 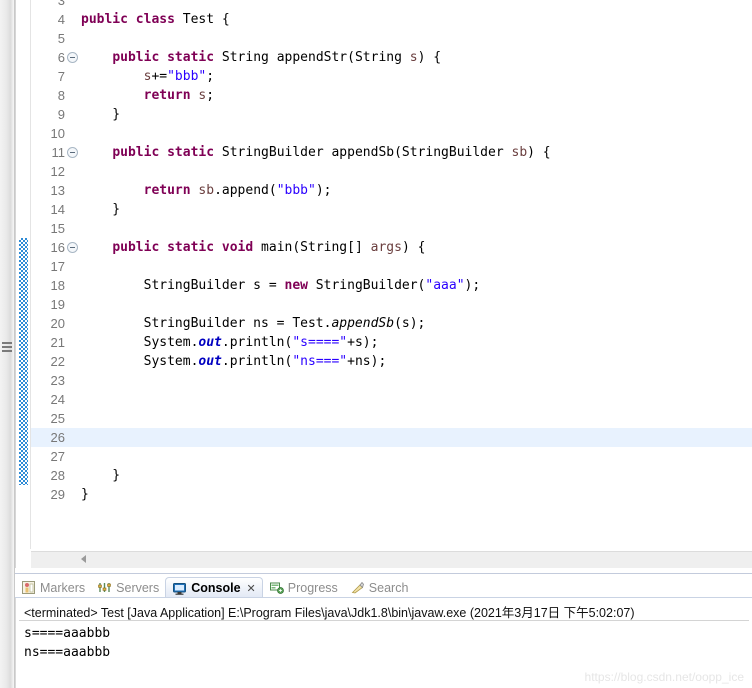 What do you see at coordinates (357, 587) in the screenshot?
I see `search-icon` at bounding box center [357, 587].